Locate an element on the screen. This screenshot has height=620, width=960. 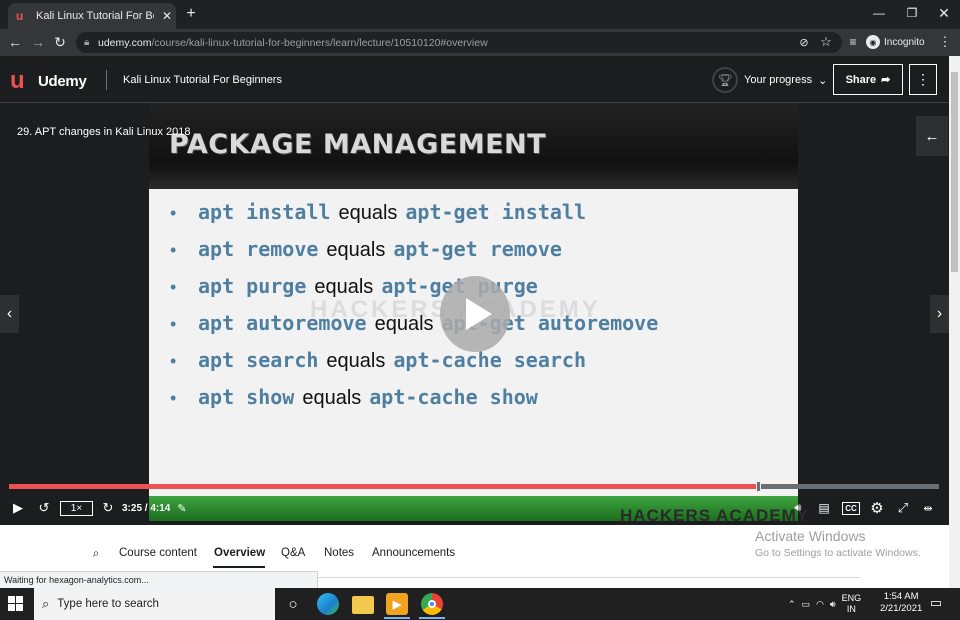
seek-bar-progress is located at coordinates (384, 486).